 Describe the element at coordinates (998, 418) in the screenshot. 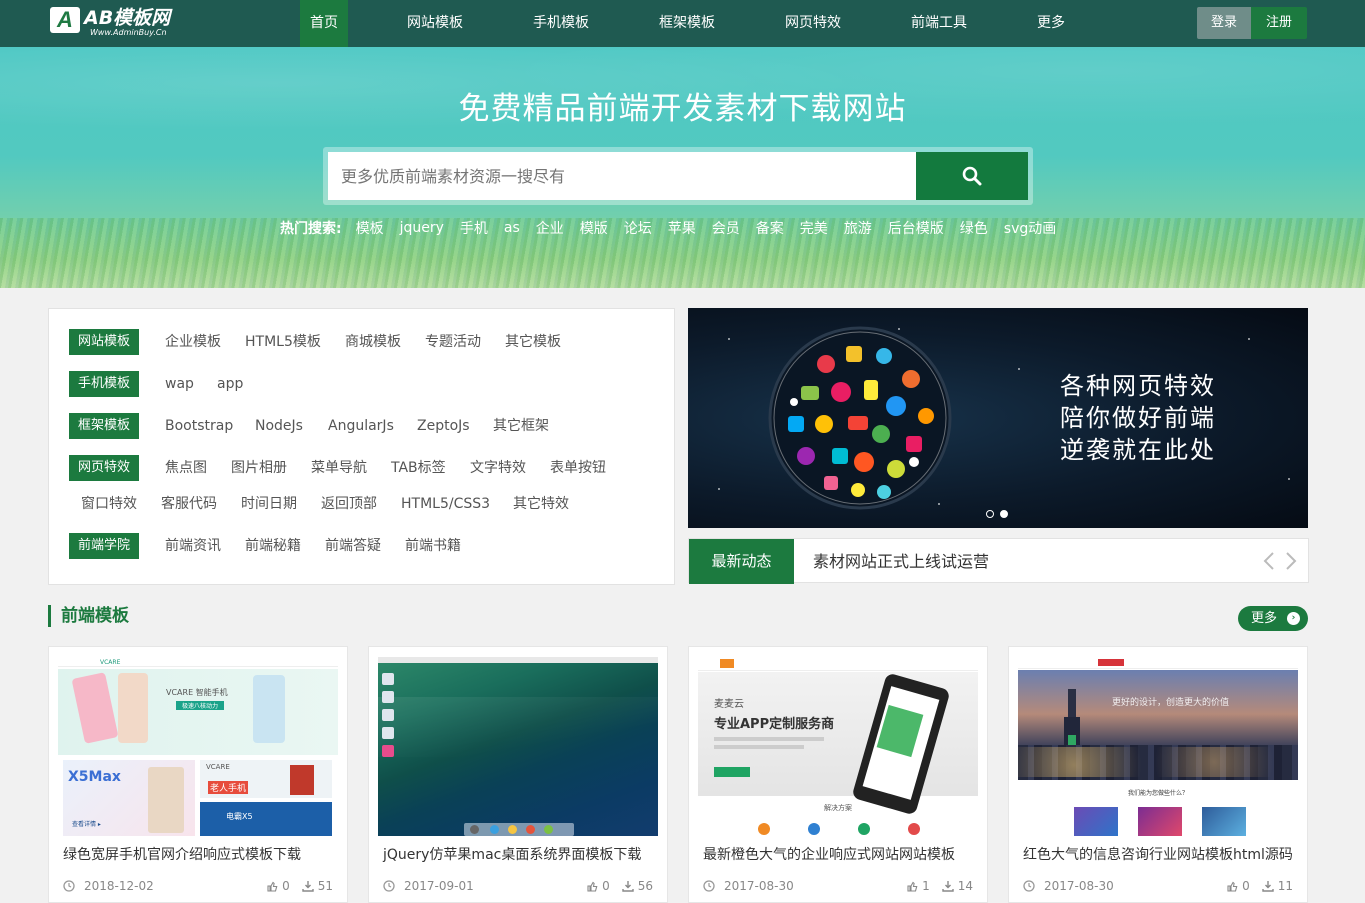

I see `image-slider: 各种网页特效 陪你做好前端 逆袭就在此处` at that location.